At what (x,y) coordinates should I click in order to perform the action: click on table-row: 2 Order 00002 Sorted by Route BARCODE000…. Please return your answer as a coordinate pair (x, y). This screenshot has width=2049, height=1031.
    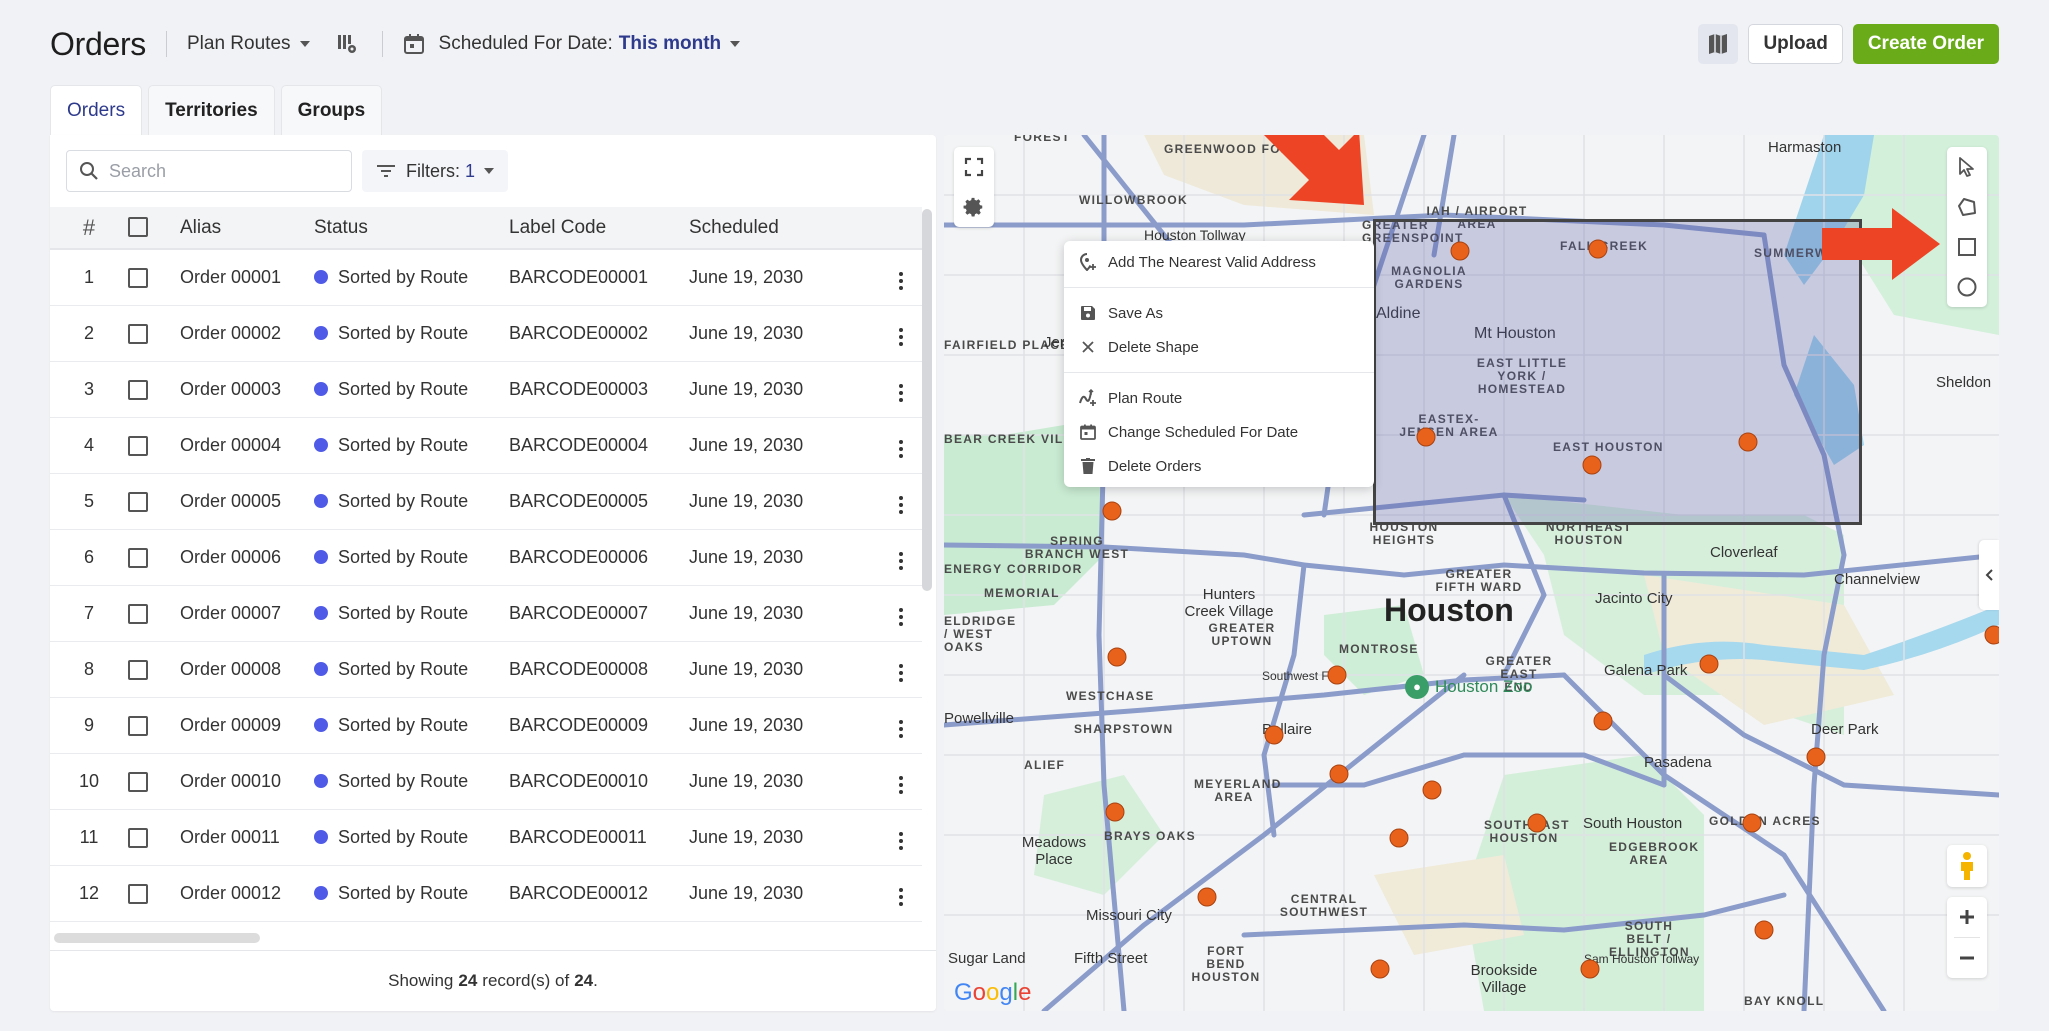
    Looking at the image, I should click on (486, 333).